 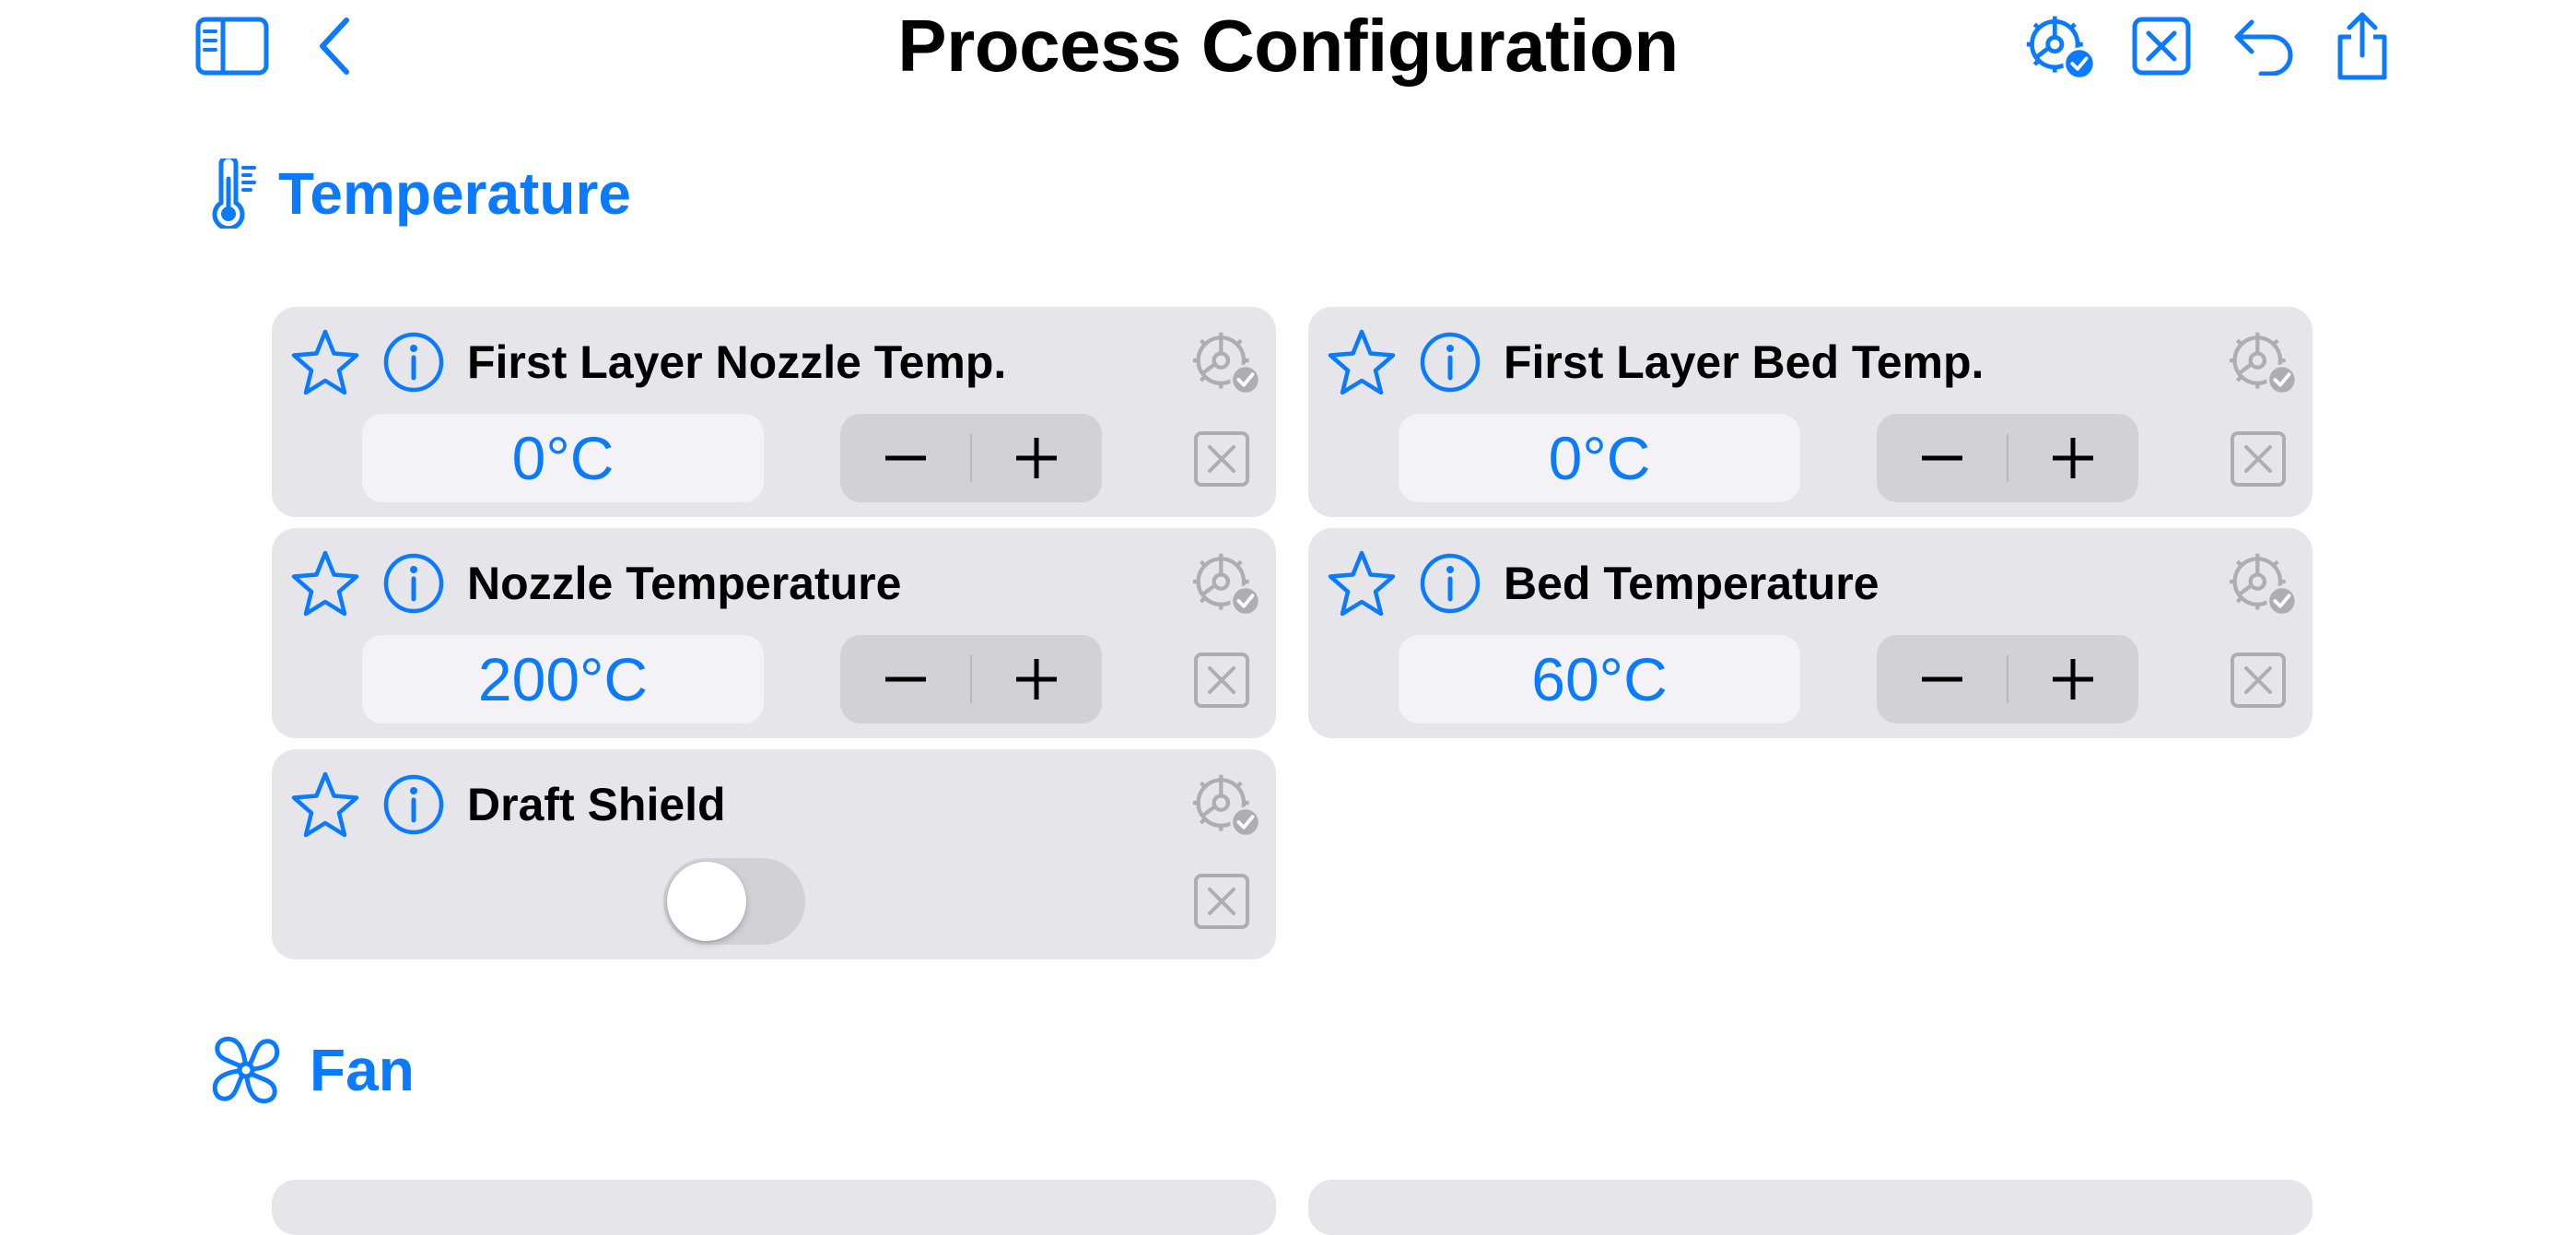 What do you see at coordinates (236, 194) in the screenshot?
I see `thermometer-icon` at bounding box center [236, 194].